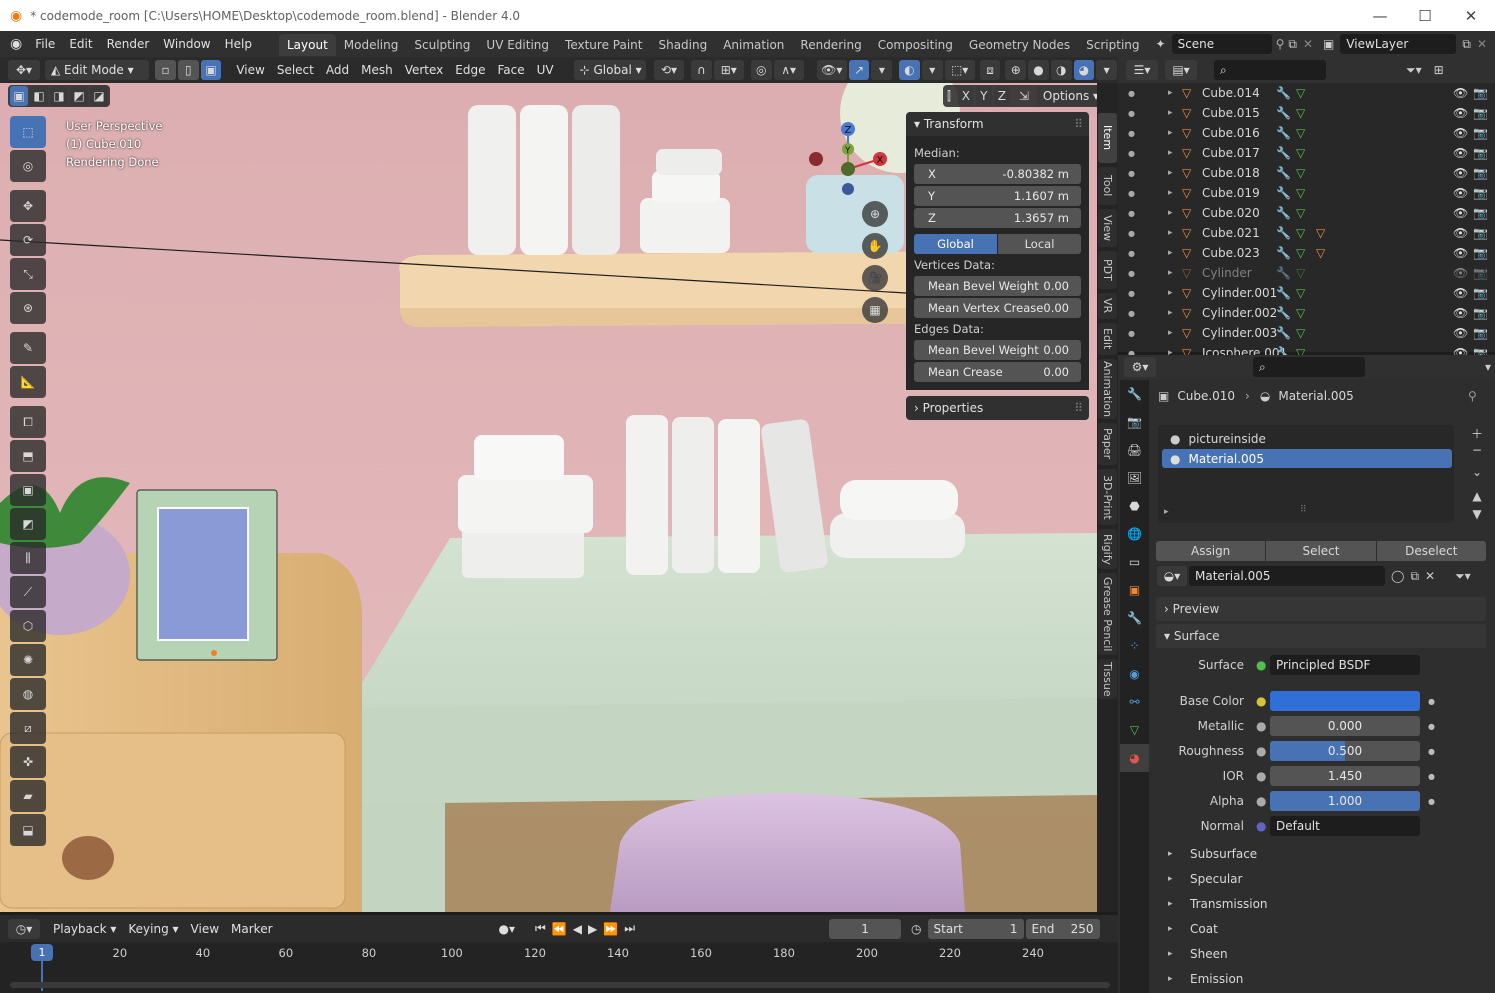 This screenshot has height=993, width=1495. Describe the element at coordinates (1107, 186) in the screenshot. I see `sidebar-tab-tool: Tool` at that location.